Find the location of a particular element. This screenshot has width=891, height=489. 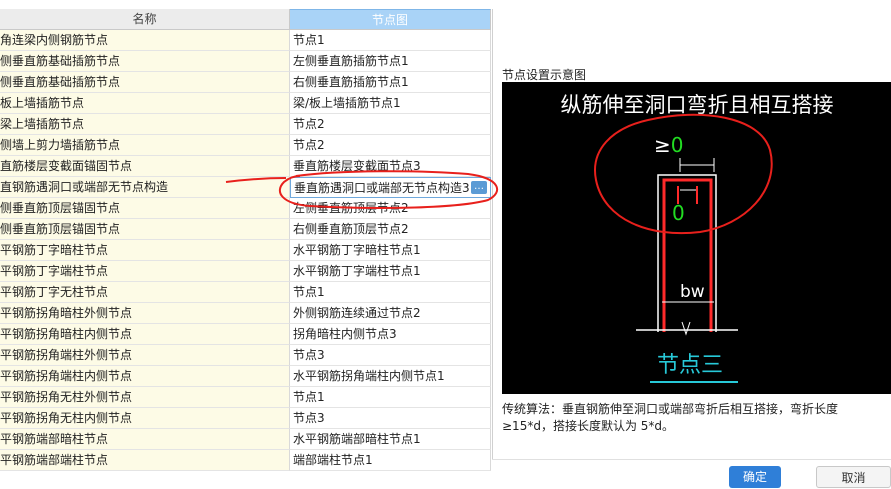

cell-node: 水平钢筋拐角端柱内侧节点1 is located at coordinates (390, 376).